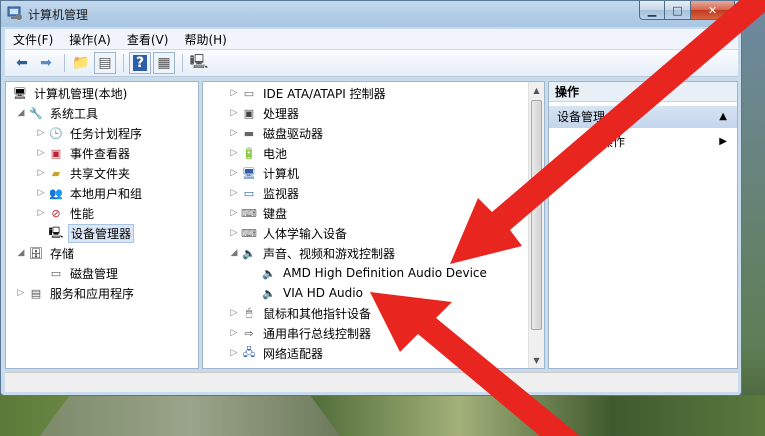 The image size is (765, 436). What do you see at coordinates (66, 213) in the screenshot?
I see `tree-item-performance: ▷ ⊘ 性能` at bounding box center [66, 213].